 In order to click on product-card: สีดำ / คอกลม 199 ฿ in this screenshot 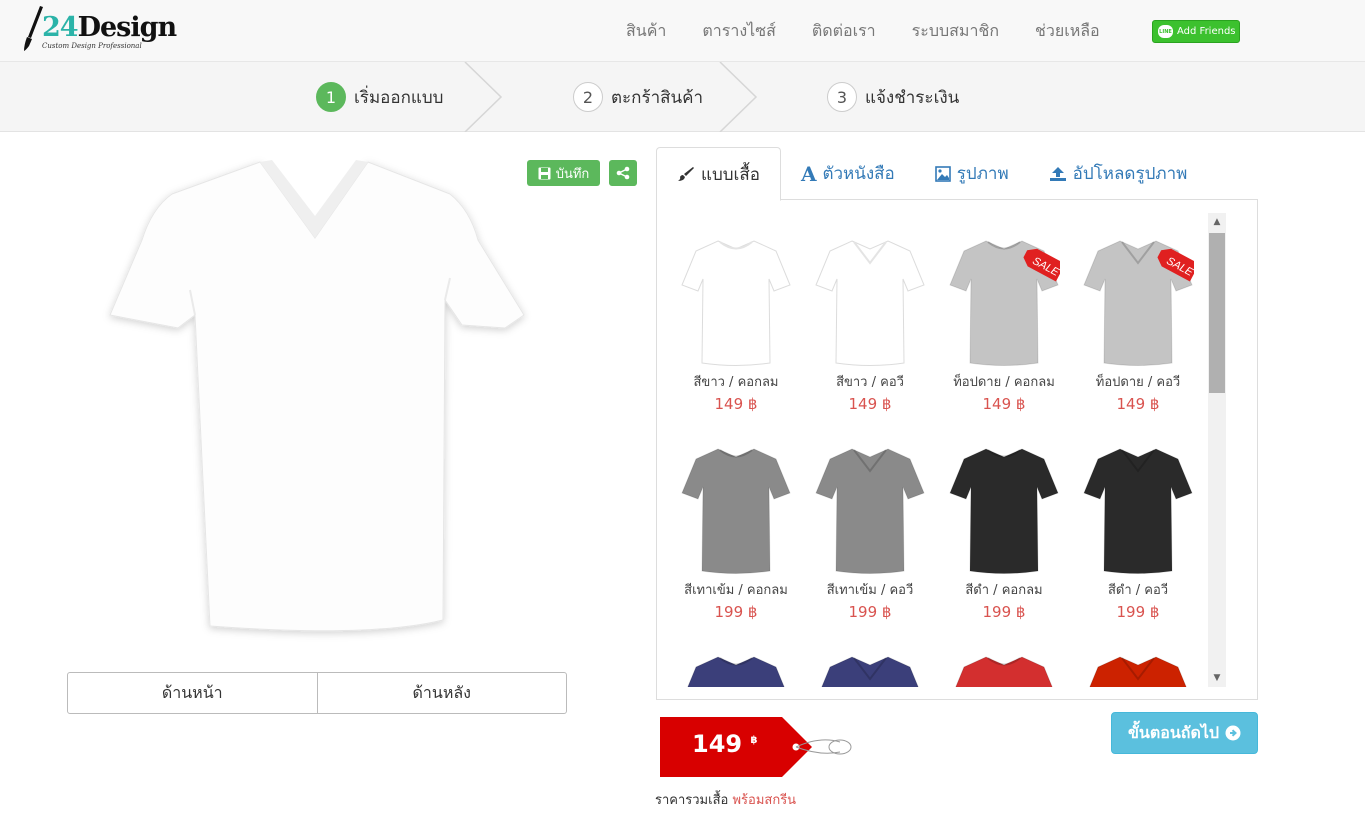, I will do `click(1004, 545)`.